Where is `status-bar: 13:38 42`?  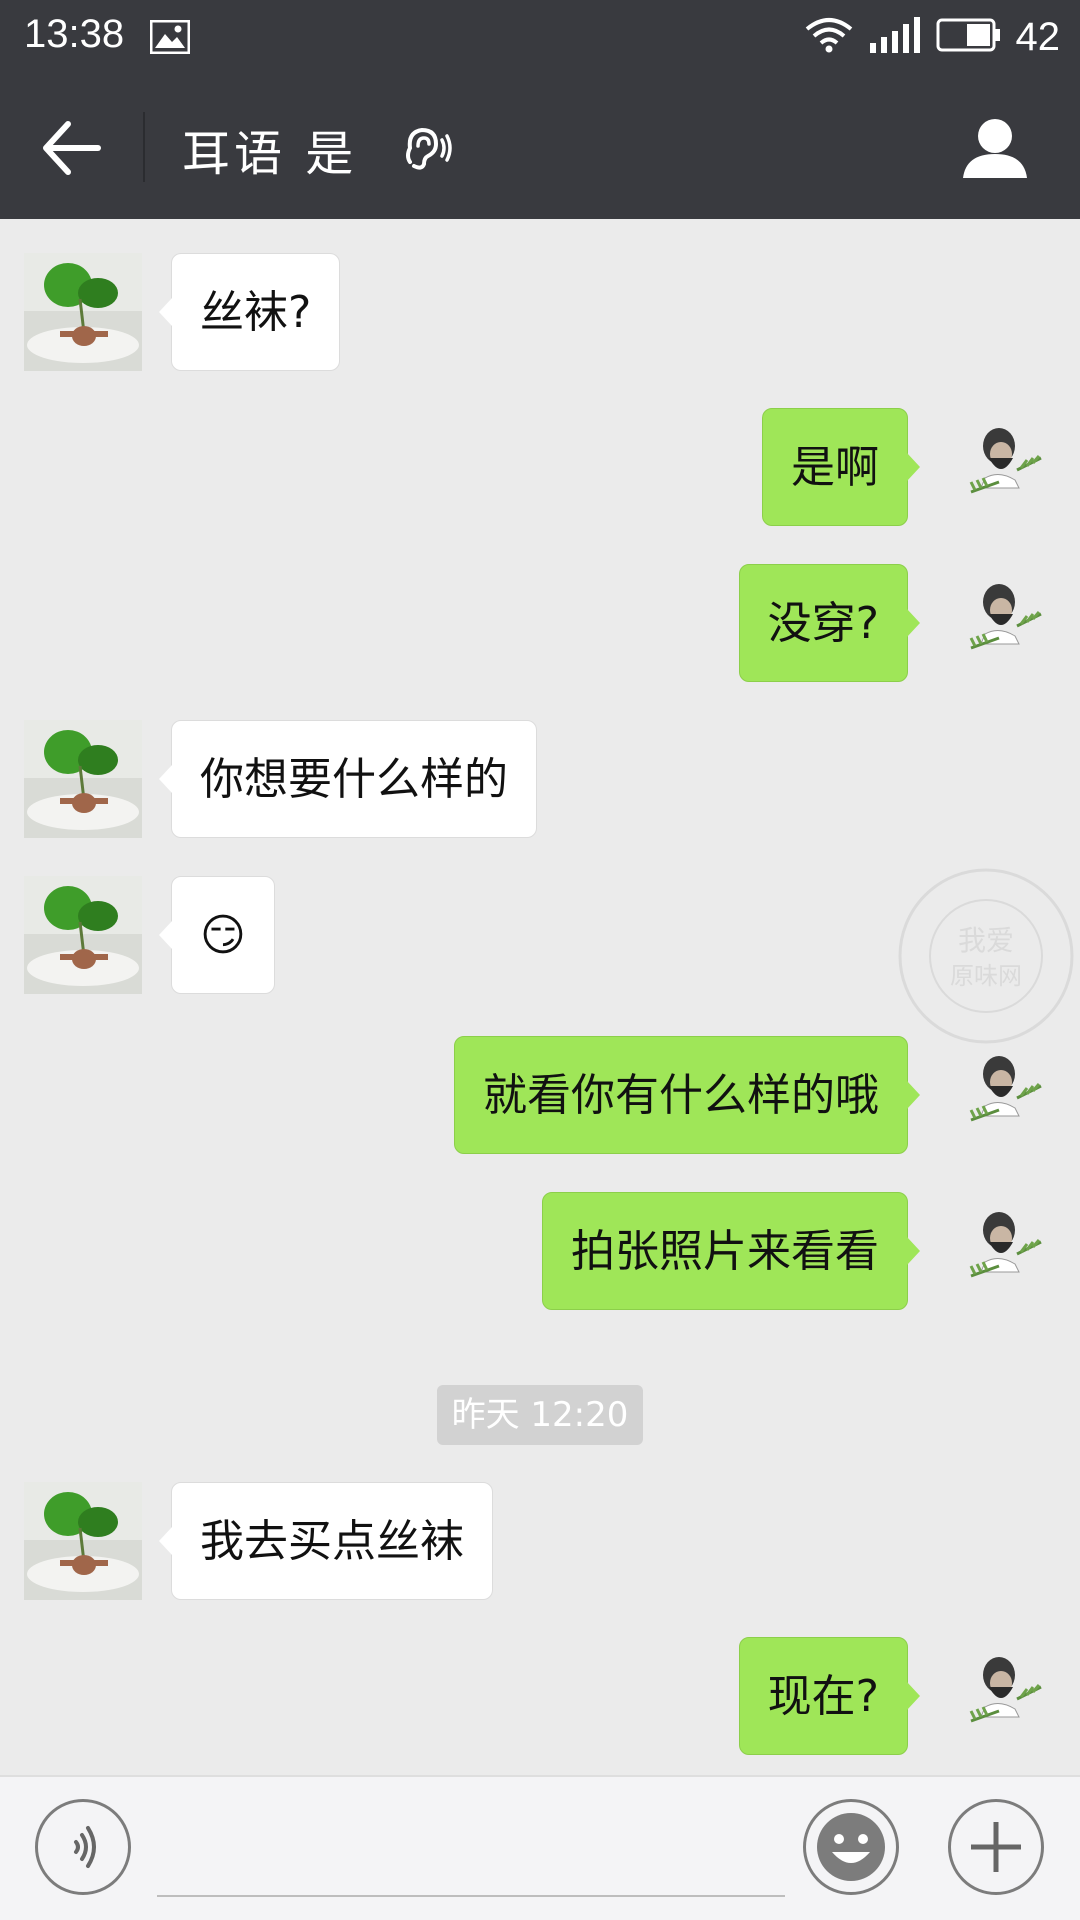
status-bar: 13:38 42 is located at coordinates (540, 37).